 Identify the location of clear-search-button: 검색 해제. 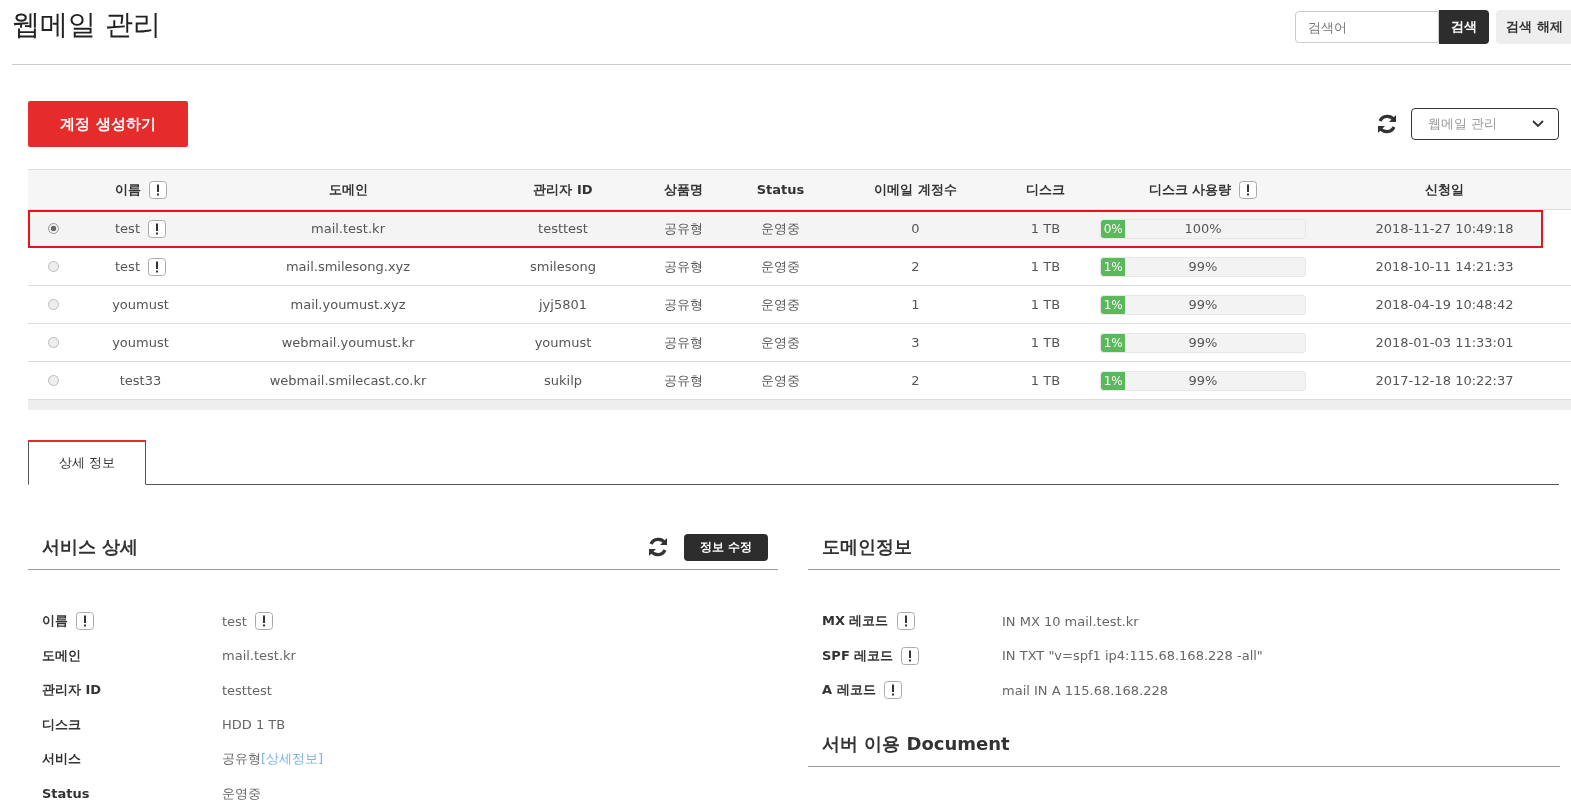
(1533, 27).